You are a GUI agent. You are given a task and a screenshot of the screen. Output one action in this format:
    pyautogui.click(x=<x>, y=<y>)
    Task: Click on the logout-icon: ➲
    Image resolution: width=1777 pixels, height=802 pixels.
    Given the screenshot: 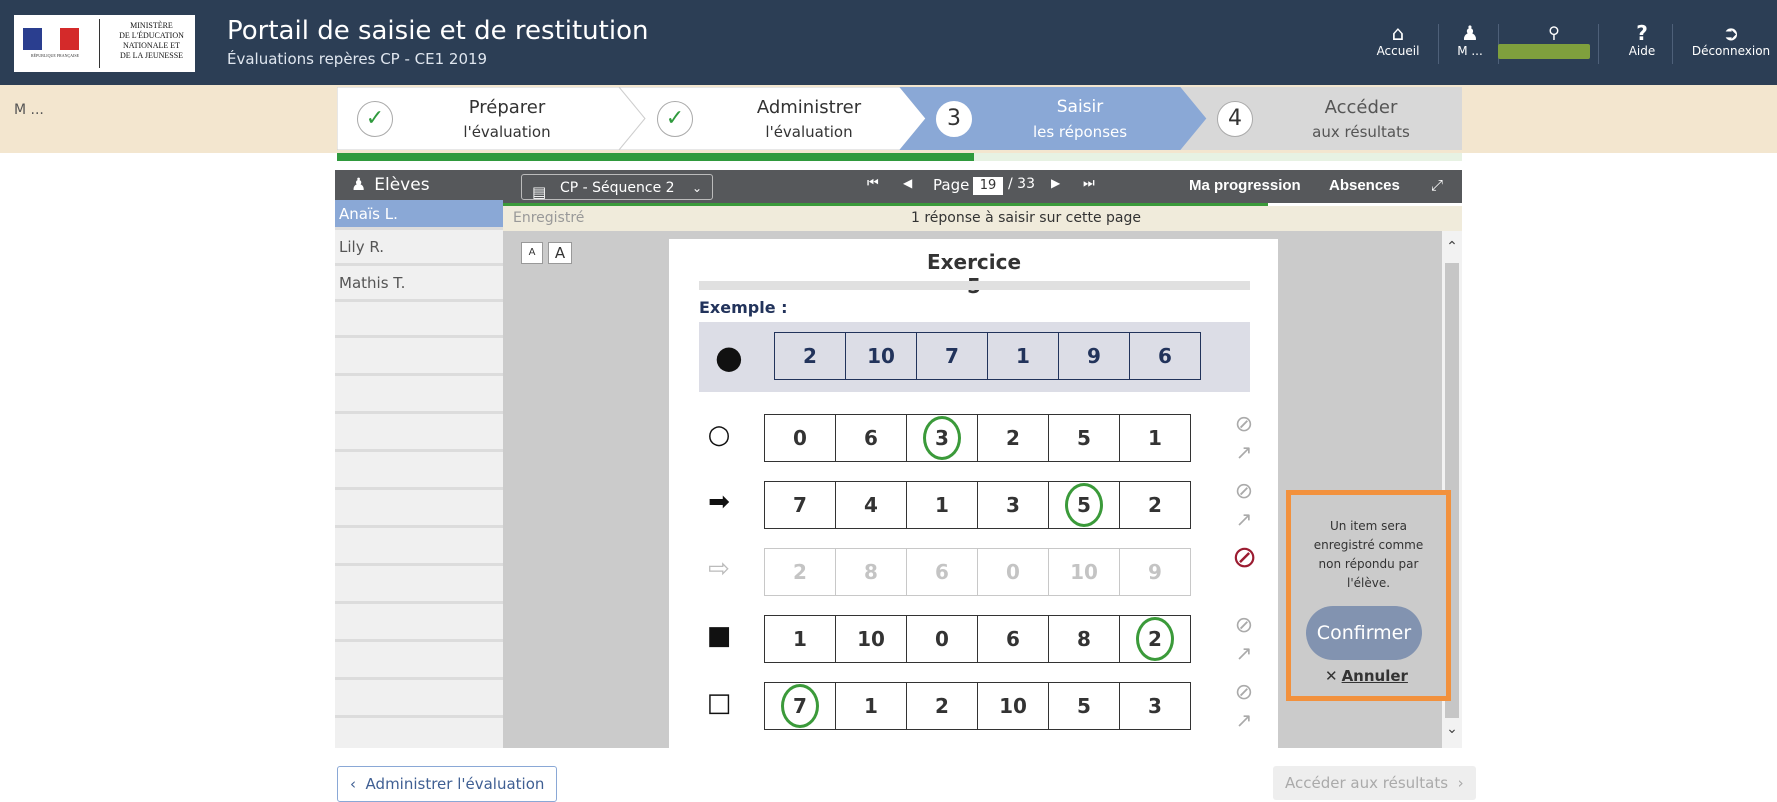 What is the action you would take?
    pyautogui.click(x=1731, y=33)
    